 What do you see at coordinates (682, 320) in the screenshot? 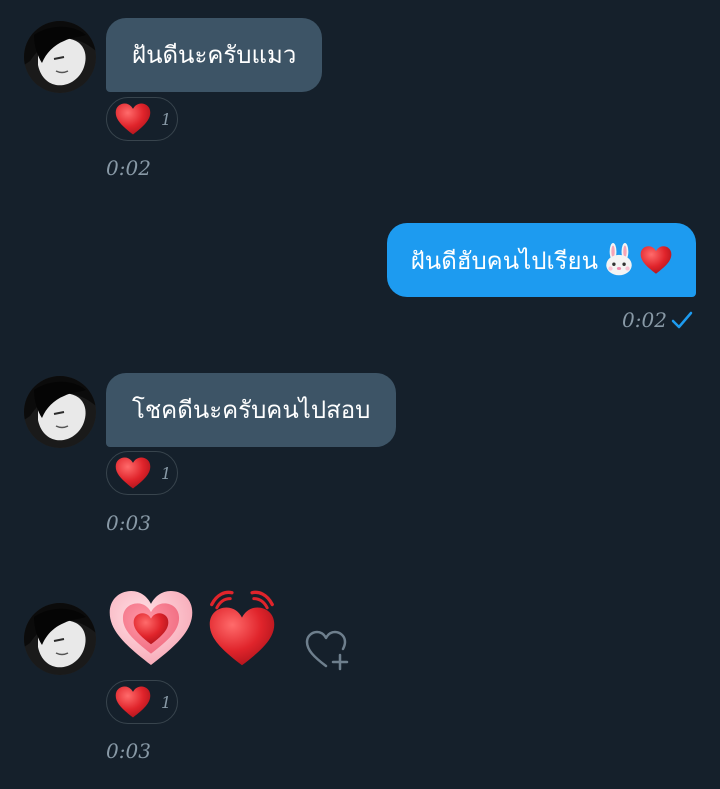
I see `sent-check-icon` at bounding box center [682, 320].